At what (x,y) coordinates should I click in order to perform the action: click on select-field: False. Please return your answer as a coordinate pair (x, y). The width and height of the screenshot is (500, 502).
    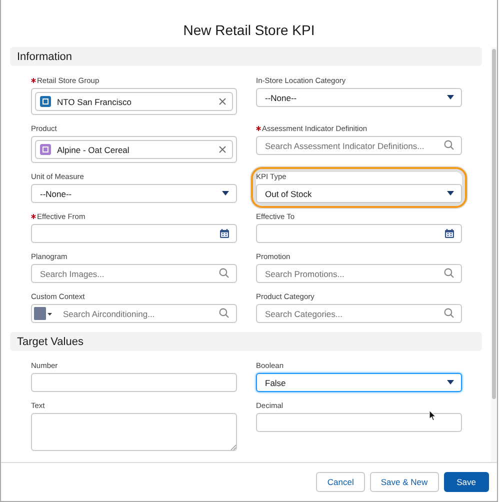
    Looking at the image, I should click on (359, 382).